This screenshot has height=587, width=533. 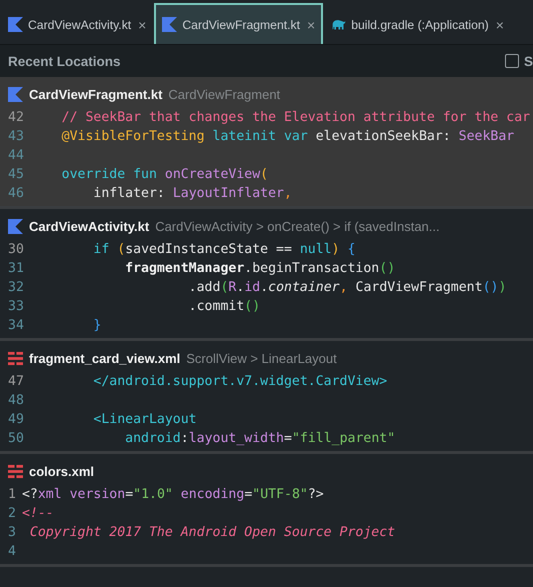 I want to click on line-number: 3, so click(x=12, y=532).